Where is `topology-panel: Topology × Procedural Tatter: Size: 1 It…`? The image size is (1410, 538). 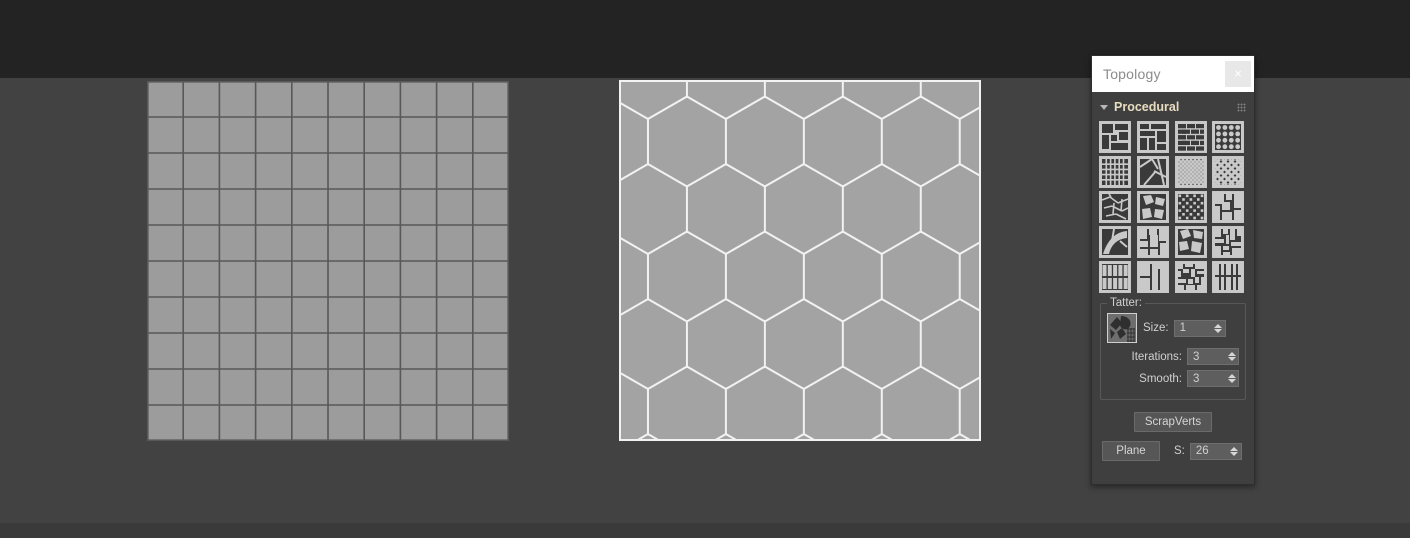 topology-panel: Topology × Procedural Tatter: Size: 1 It… is located at coordinates (1173, 270).